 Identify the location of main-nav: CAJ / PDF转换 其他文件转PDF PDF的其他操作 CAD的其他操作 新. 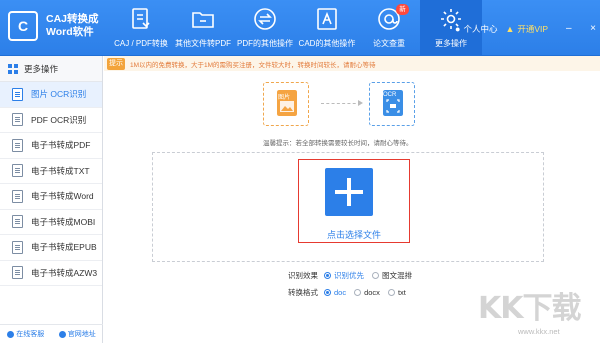
(296, 28).